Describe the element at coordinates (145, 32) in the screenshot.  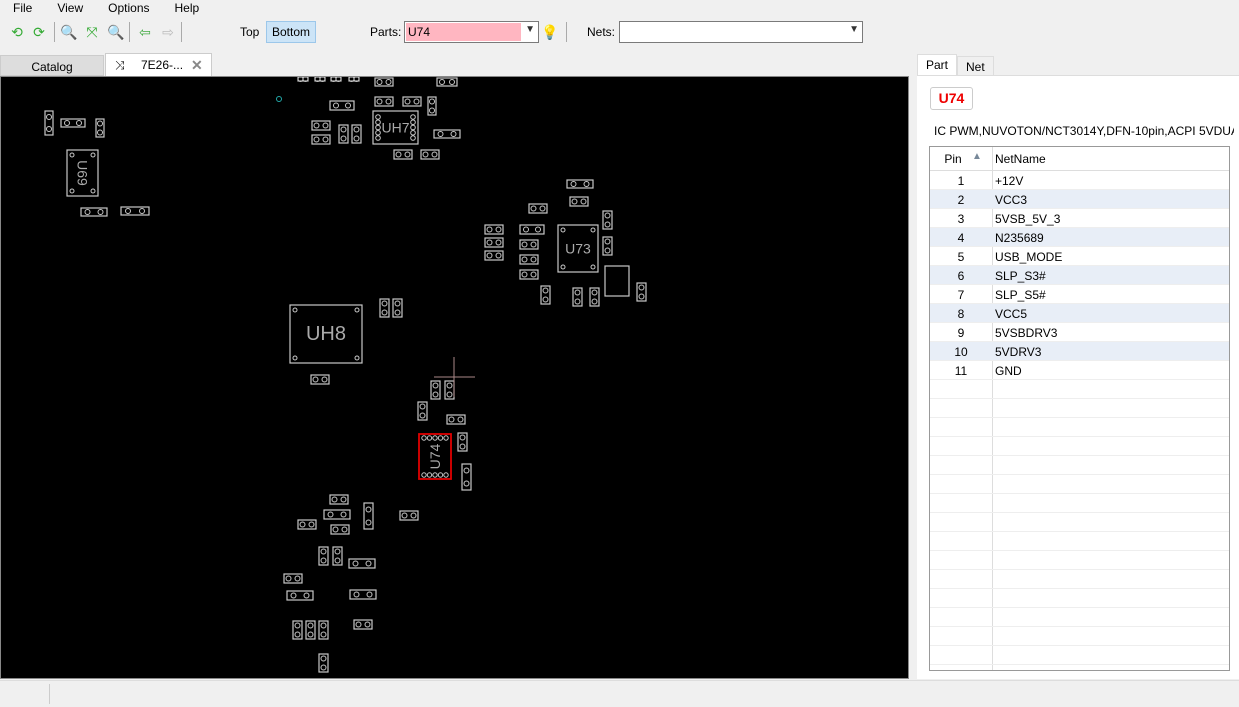
I see `back-arrow-icon: ⇦` at that location.